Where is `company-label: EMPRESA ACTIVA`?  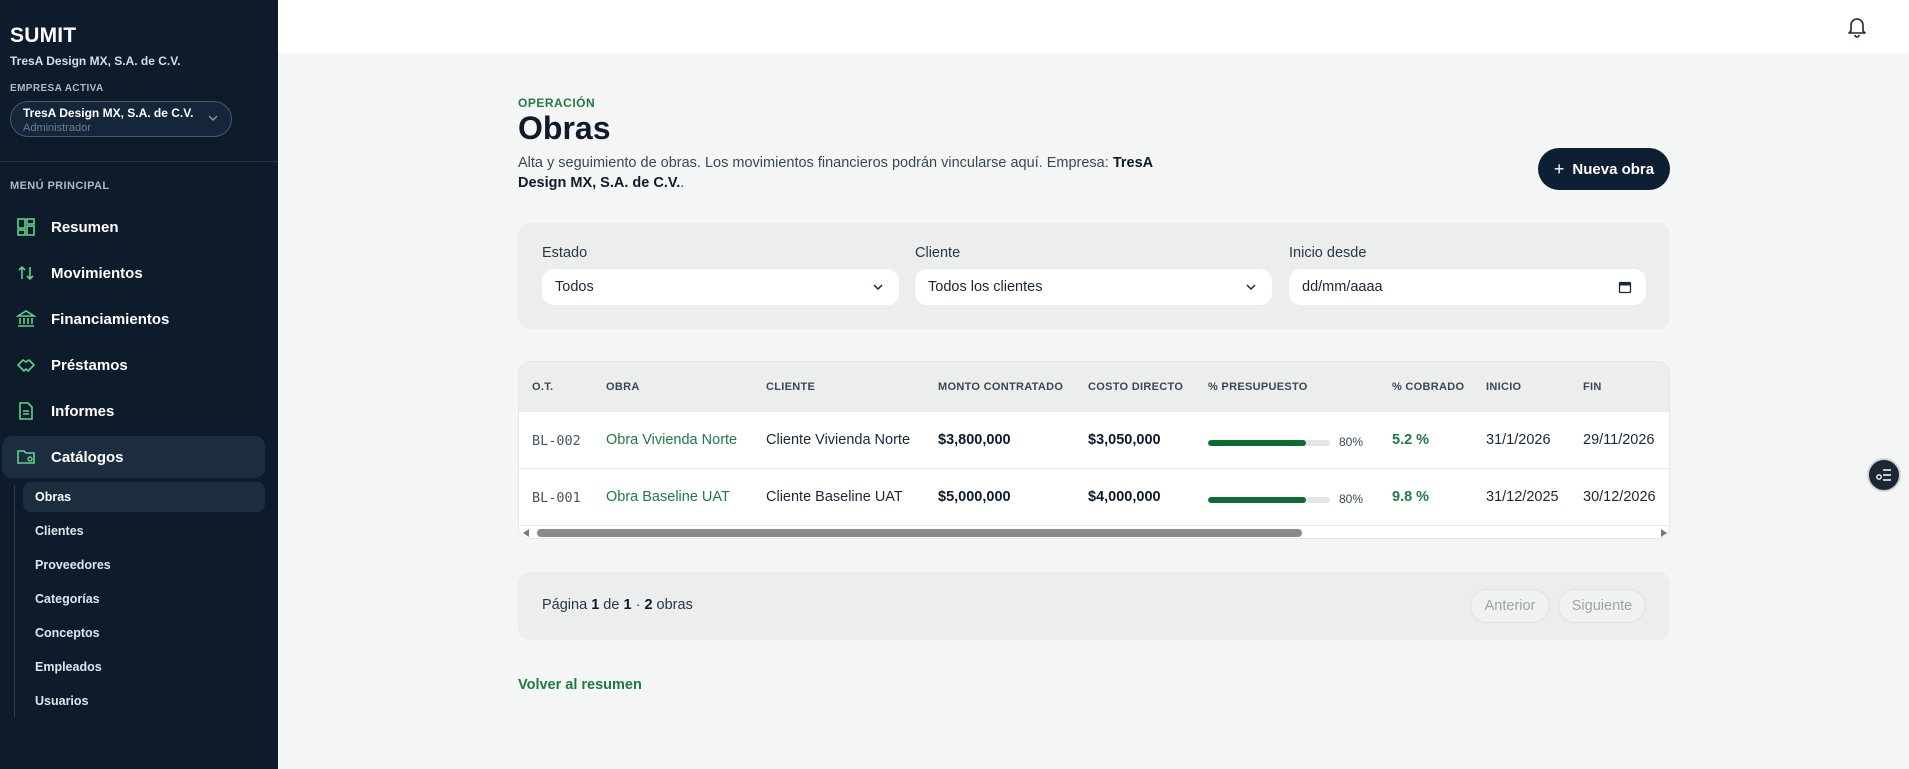 company-label: EMPRESA ACTIVA is located at coordinates (57, 88).